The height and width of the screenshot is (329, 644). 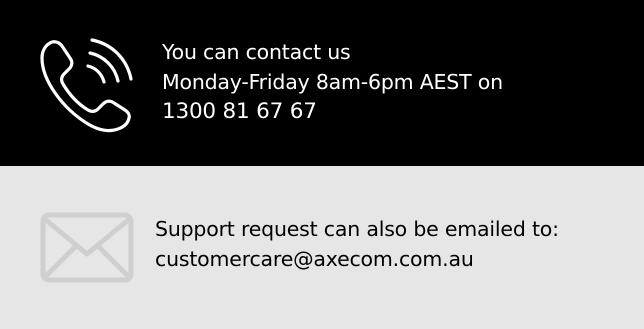 I want to click on phone-call-icon, so click(x=86, y=85).